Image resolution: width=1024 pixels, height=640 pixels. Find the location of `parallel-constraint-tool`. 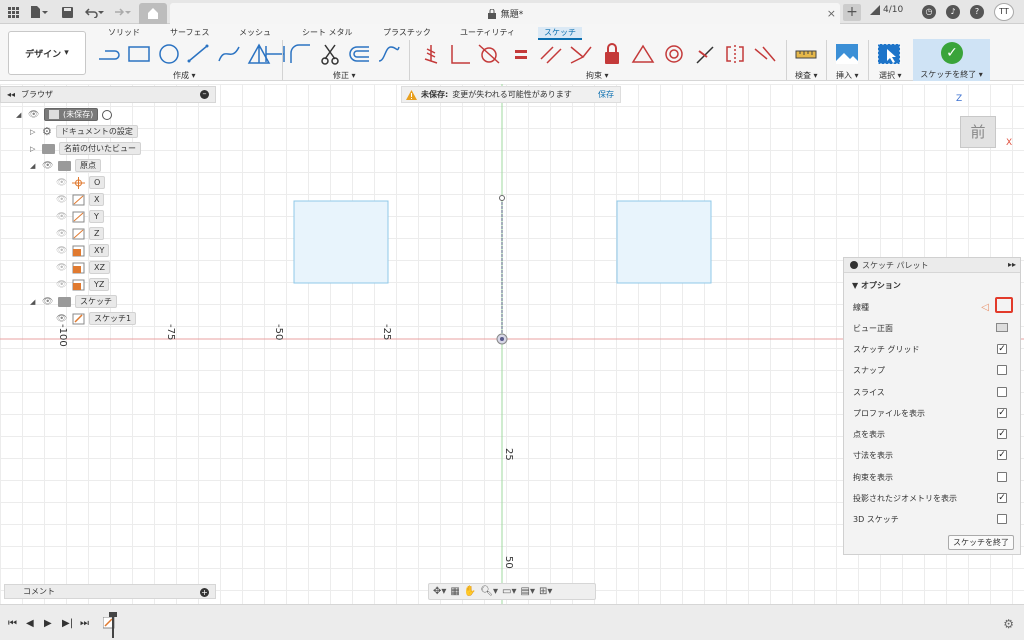

parallel-constraint-tool is located at coordinates (551, 54).